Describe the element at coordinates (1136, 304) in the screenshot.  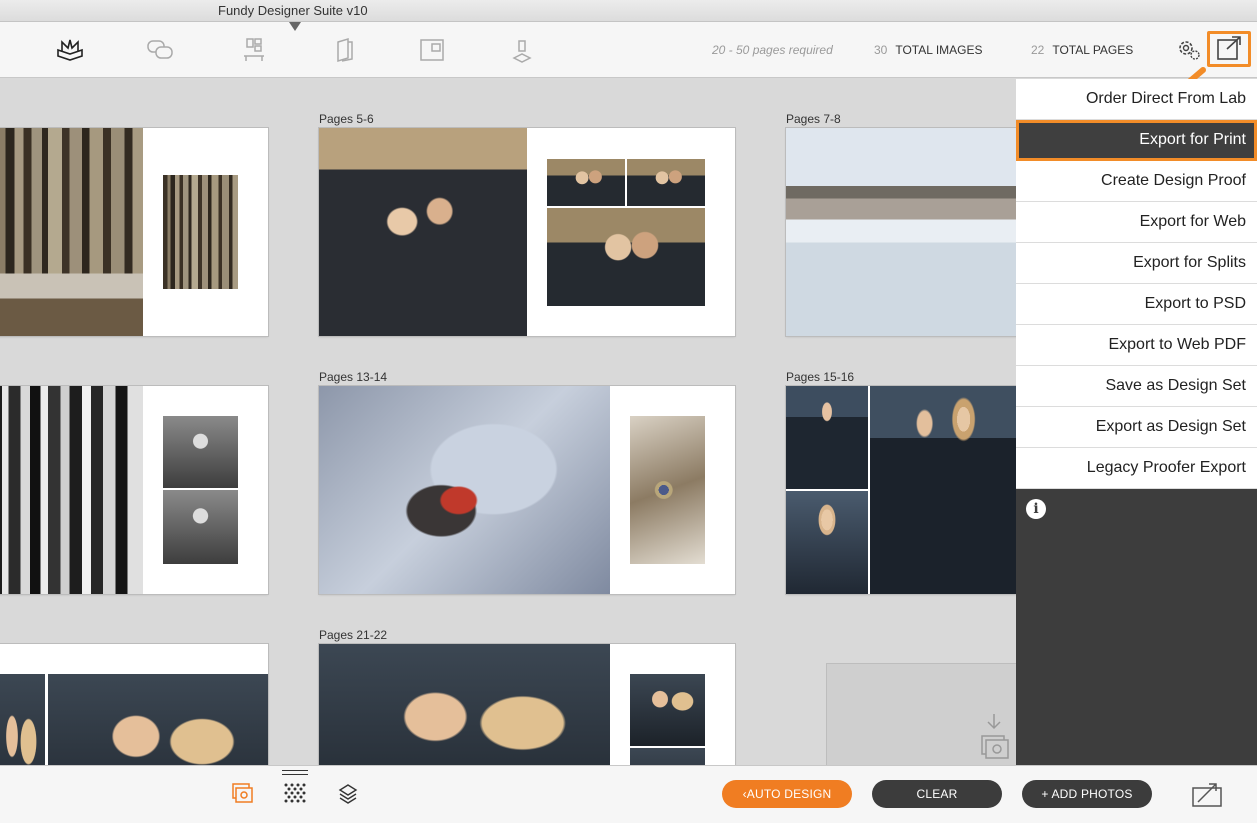
I see `menu-item-export-to-psd: Export to PSD` at that location.